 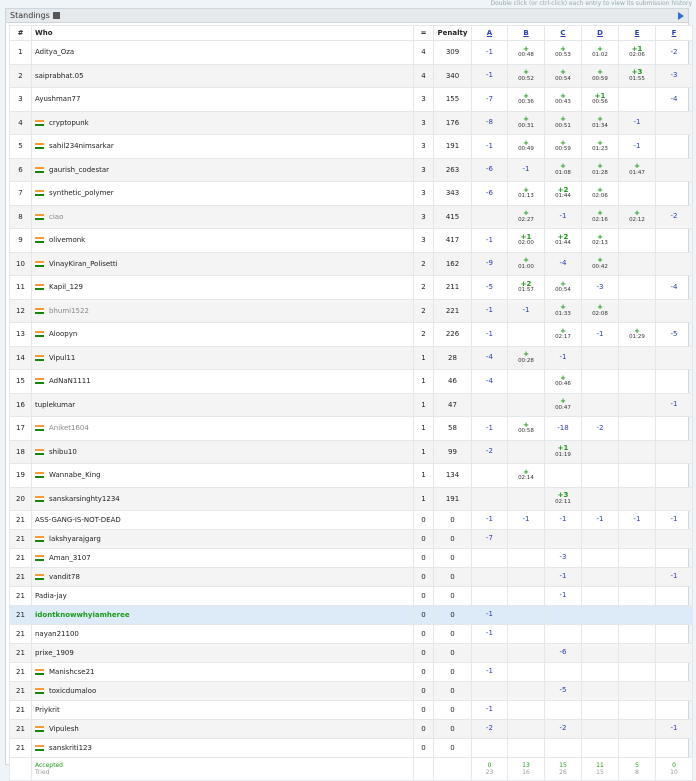 I want to click on problem-d-header: D, so click(x=600, y=33).